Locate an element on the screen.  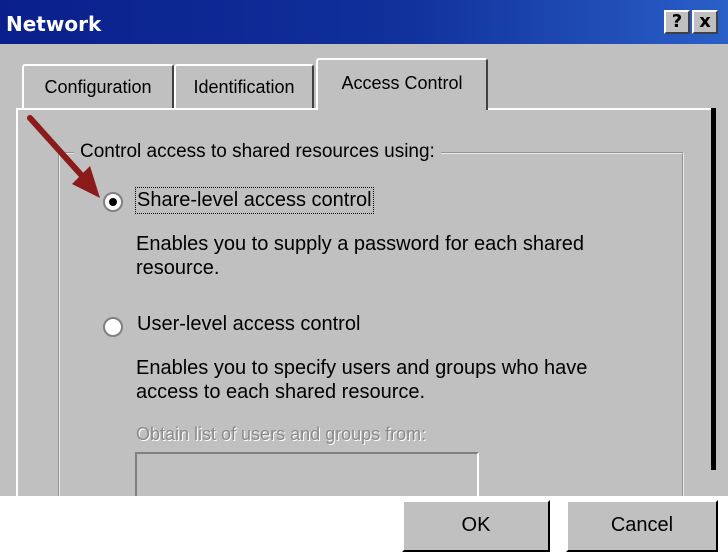
ok-button: OK is located at coordinates (476, 526).